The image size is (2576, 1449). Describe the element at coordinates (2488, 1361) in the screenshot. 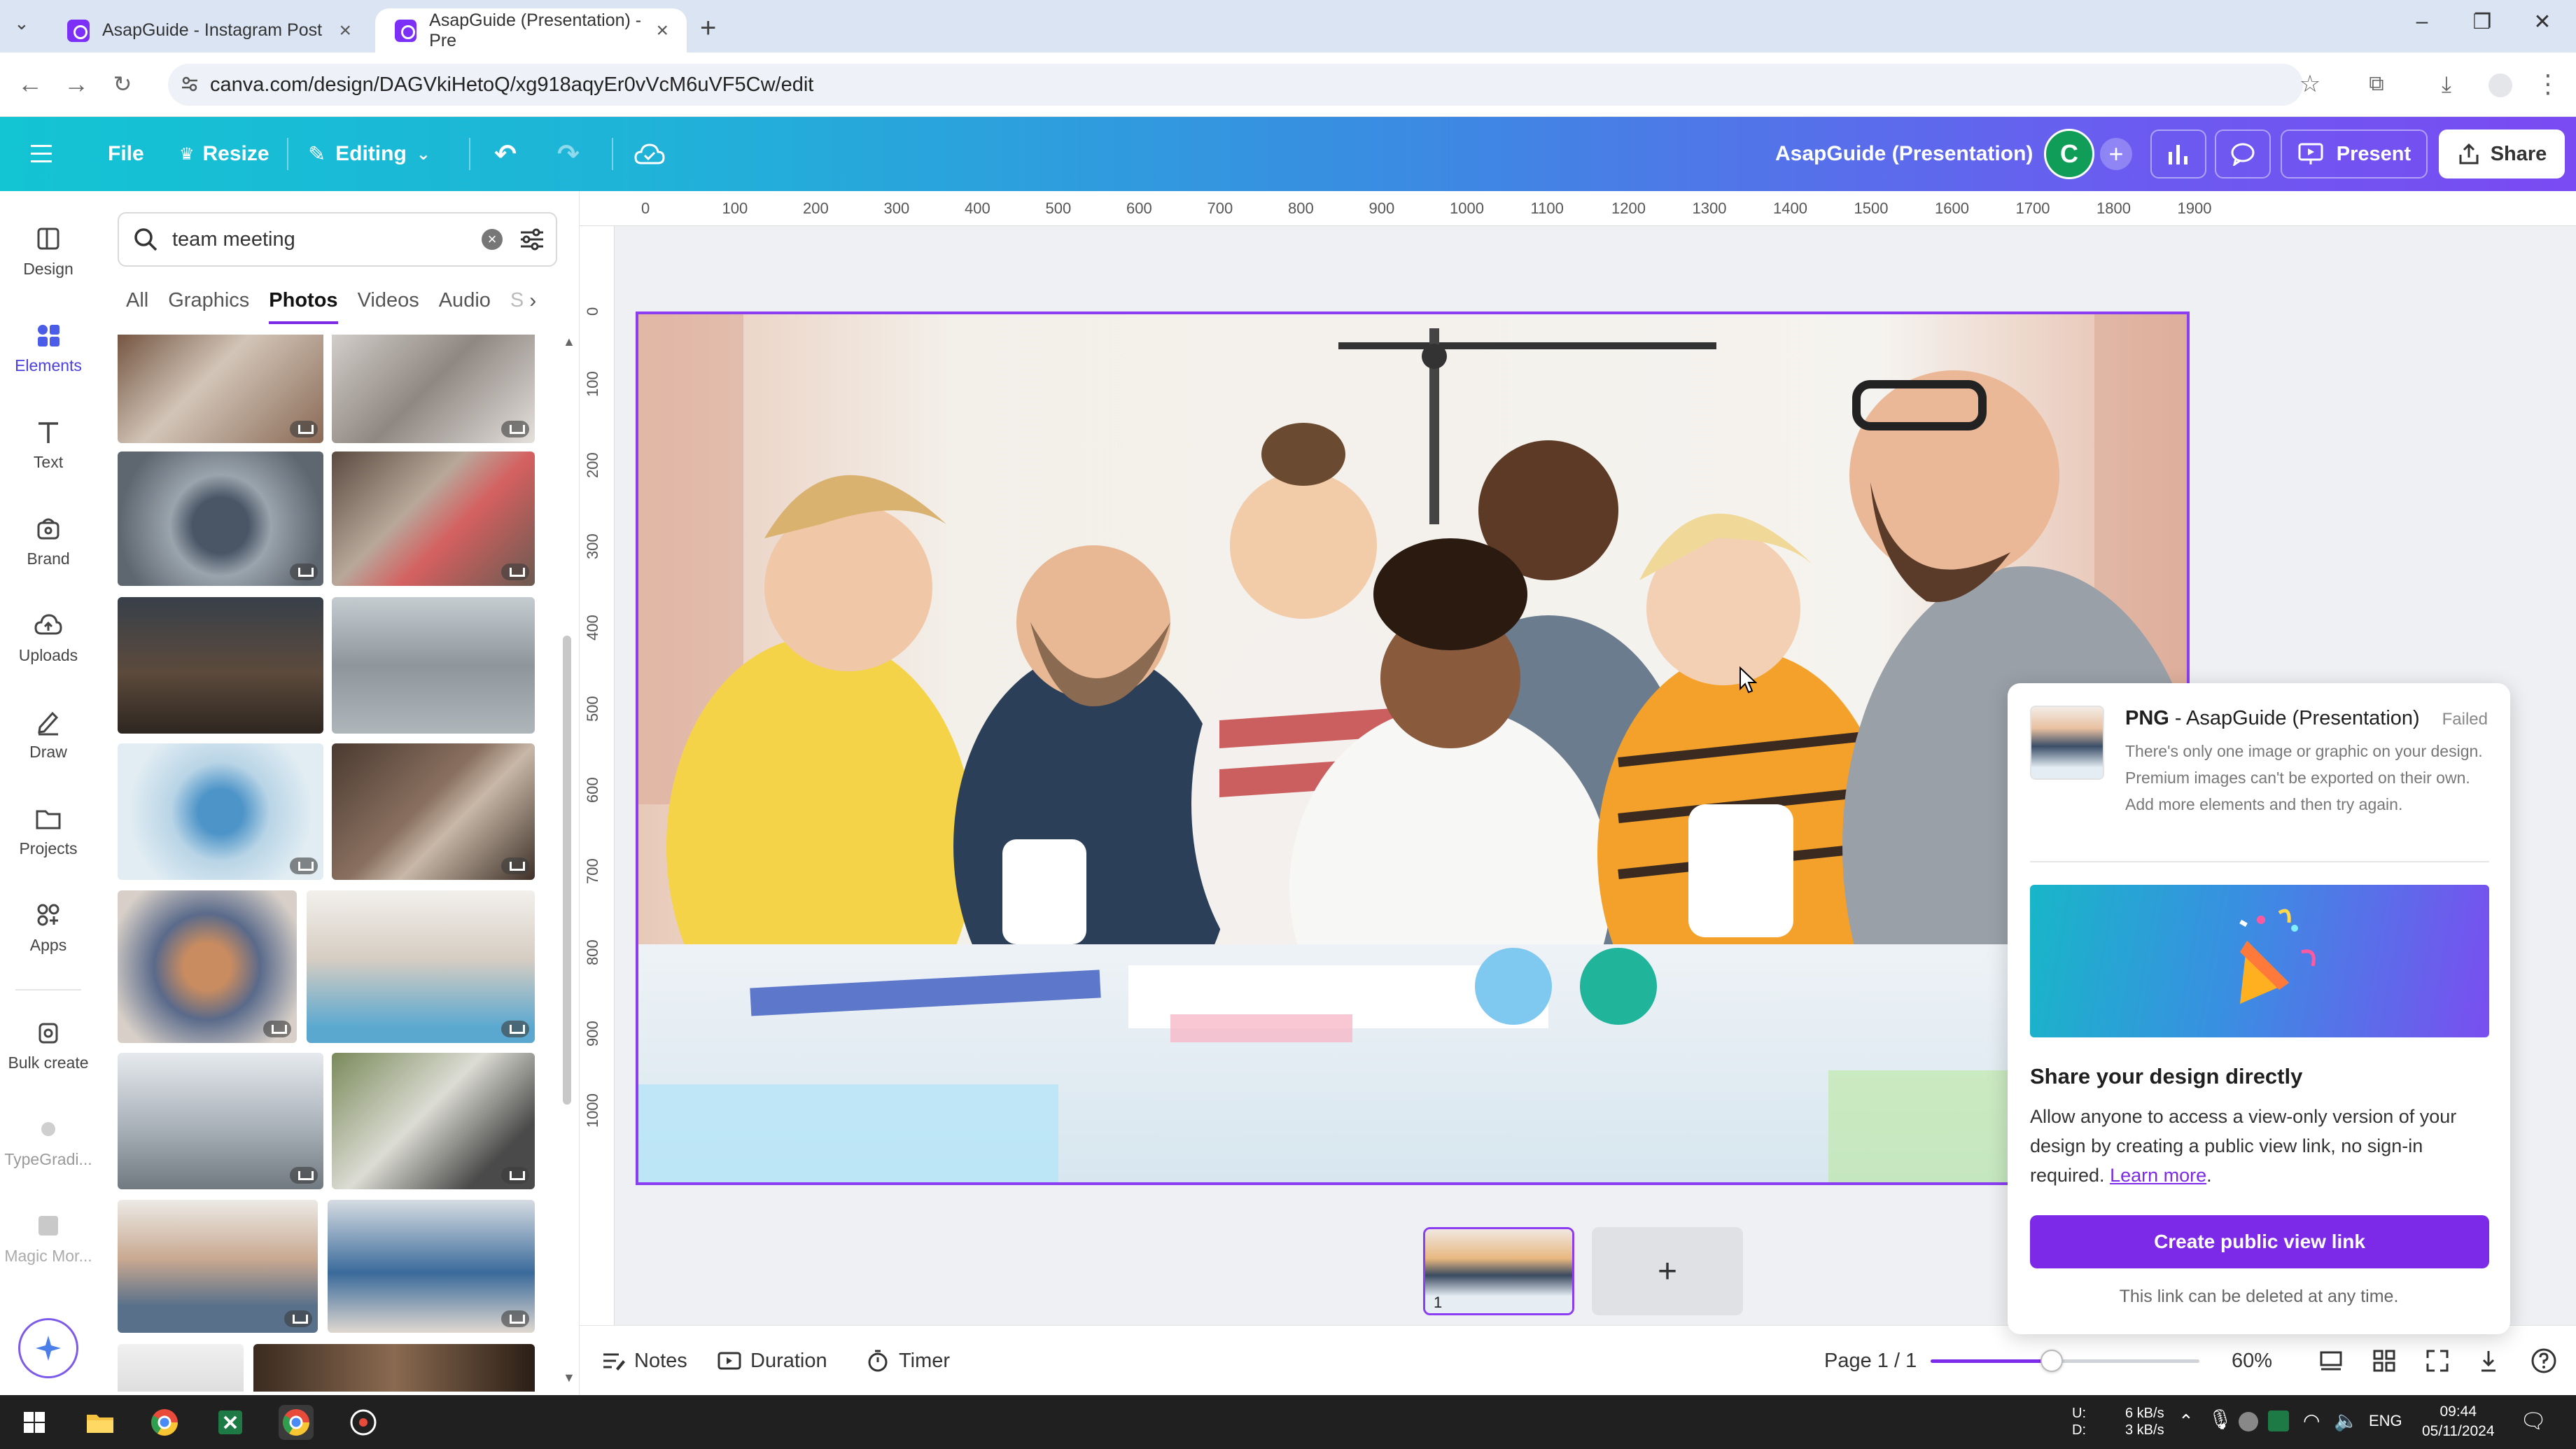

I see `collapse-down-icon` at that location.